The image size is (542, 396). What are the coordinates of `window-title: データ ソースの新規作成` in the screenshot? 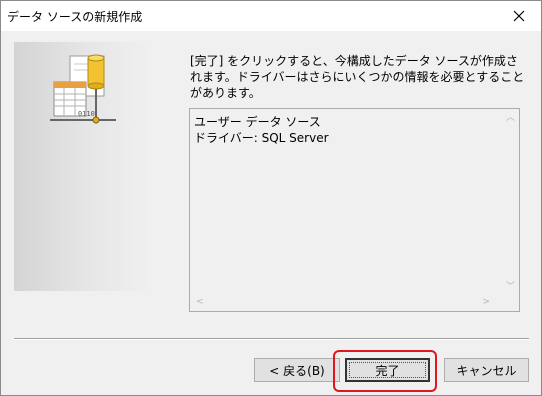 It's located at (75, 17).